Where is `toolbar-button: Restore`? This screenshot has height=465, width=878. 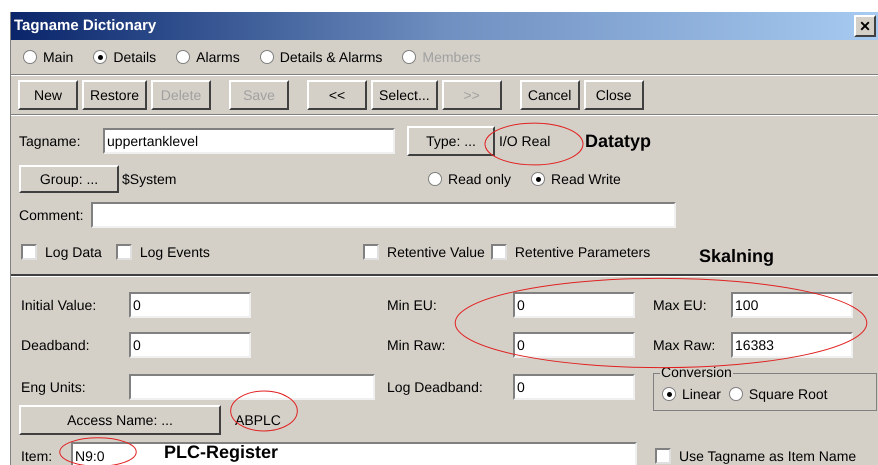 toolbar-button: Restore is located at coordinates (115, 95).